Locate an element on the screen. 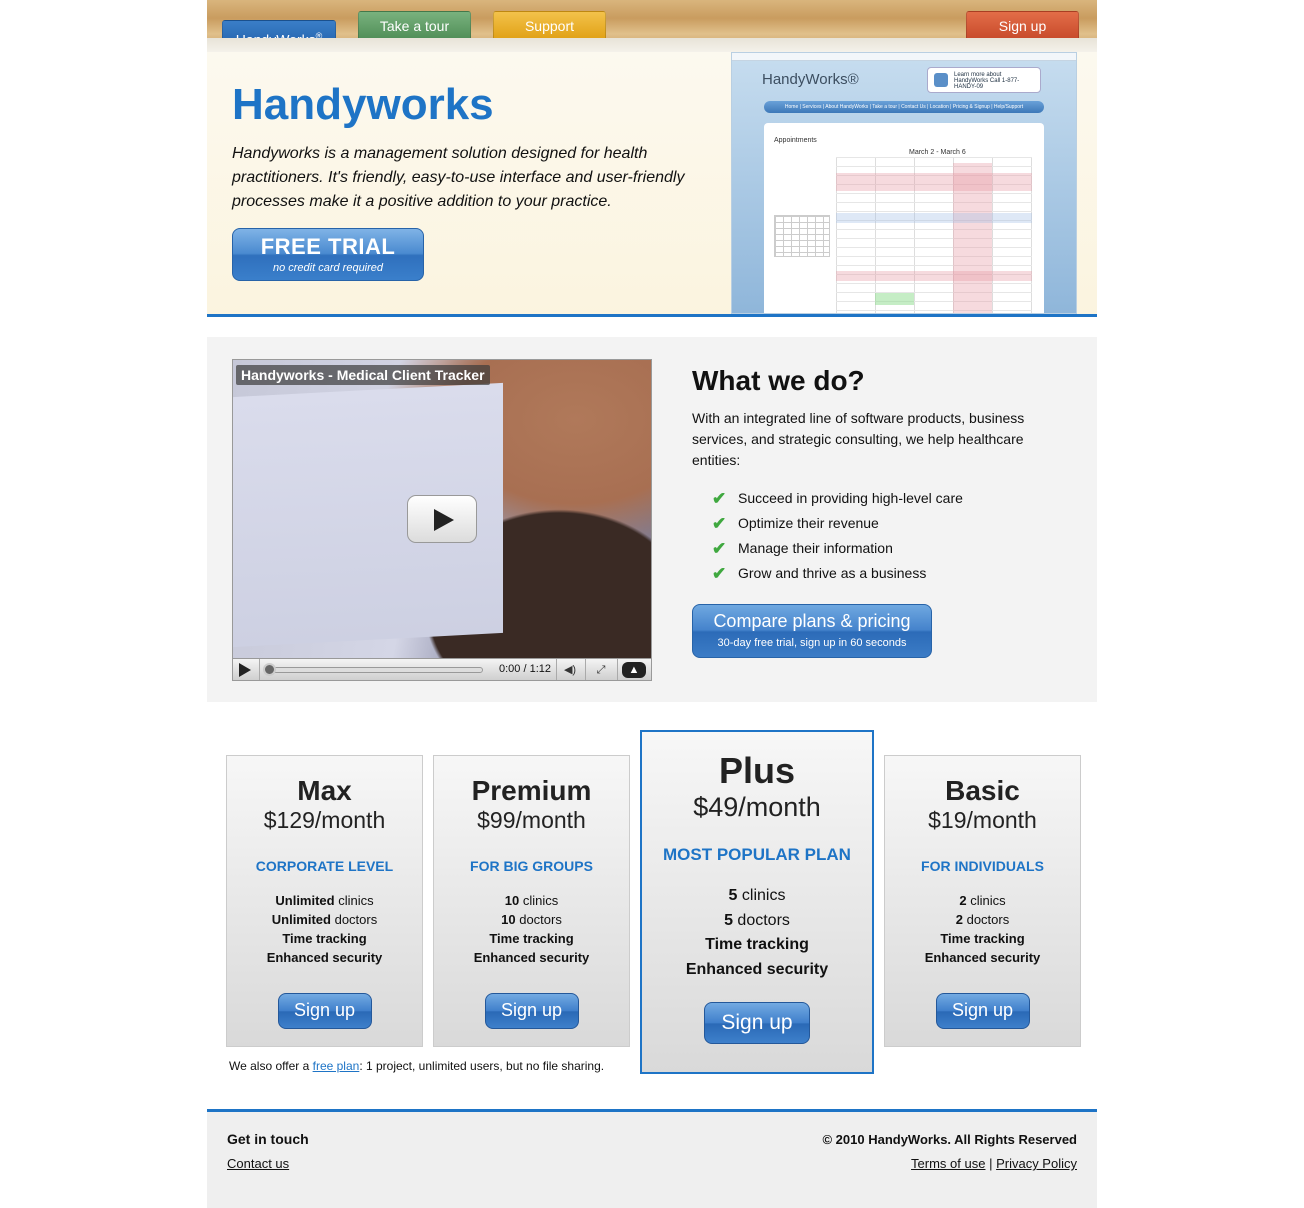 This screenshot has width=1304, height=1208. plan-feature-clinics: 10 clinics is located at coordinates (531, 900).